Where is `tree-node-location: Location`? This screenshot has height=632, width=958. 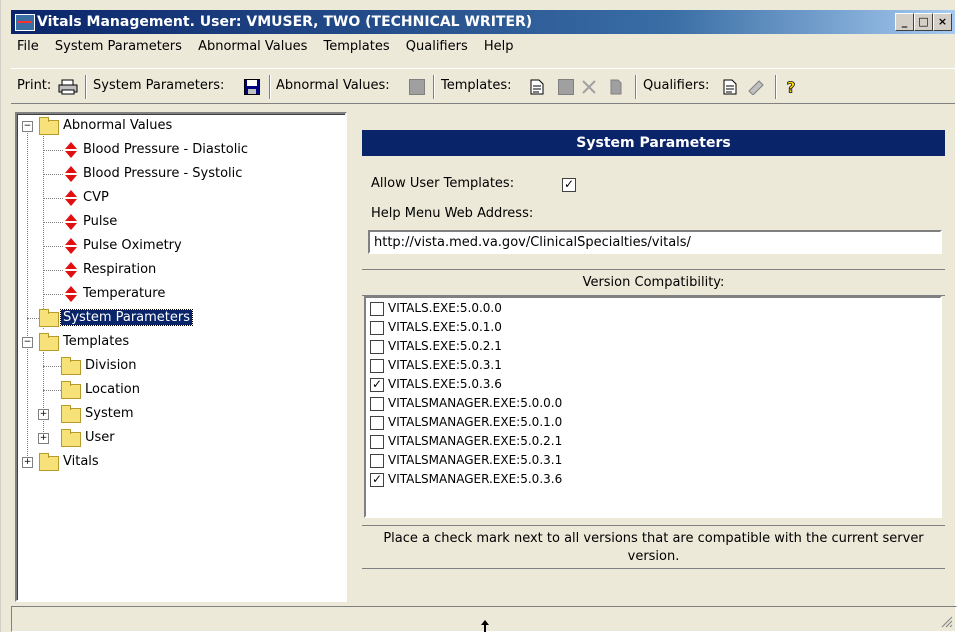
tree-node-location: Location is located at coordinates (177, 390).